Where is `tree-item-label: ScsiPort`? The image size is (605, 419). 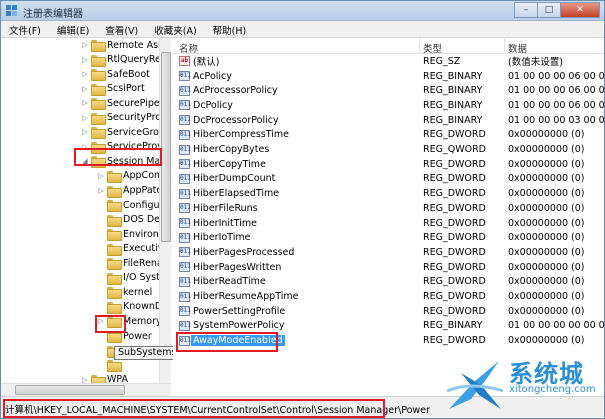 tree-item-label: ScsiPort is located at coordinates (126, 89).